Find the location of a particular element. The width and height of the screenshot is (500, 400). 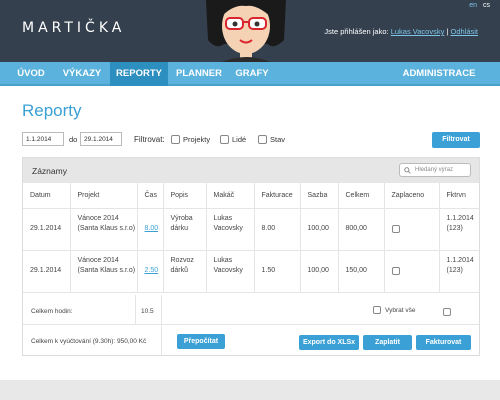

date-to-input: 29.1.2014 is located at coordinates (101, 139).